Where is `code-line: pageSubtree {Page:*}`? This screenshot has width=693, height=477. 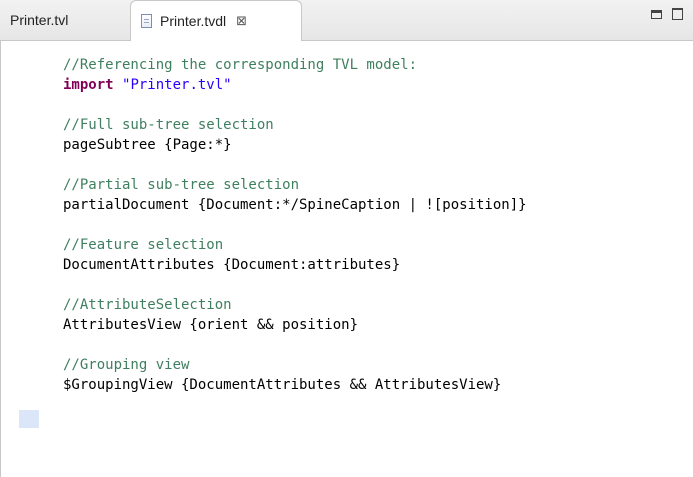 code-line: pageSubtree {Page:*} is located at coordinates (295, 145).